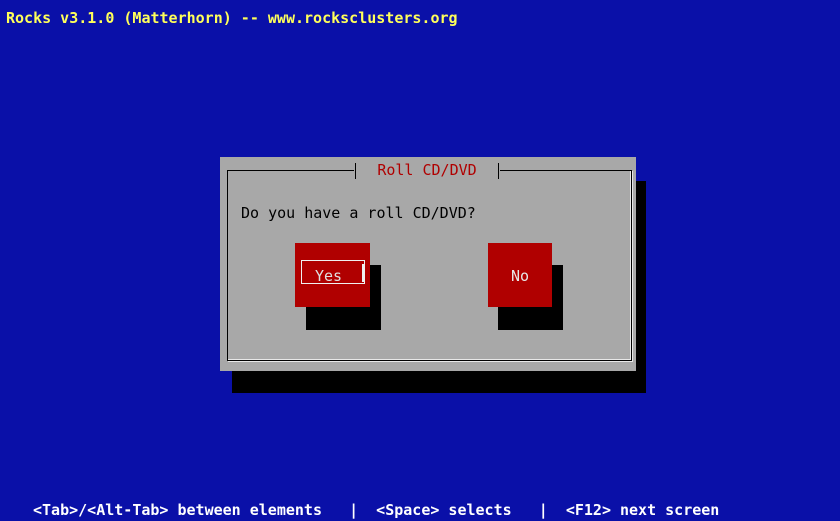  I want to click on no-button-label: No, so click(520, 276).